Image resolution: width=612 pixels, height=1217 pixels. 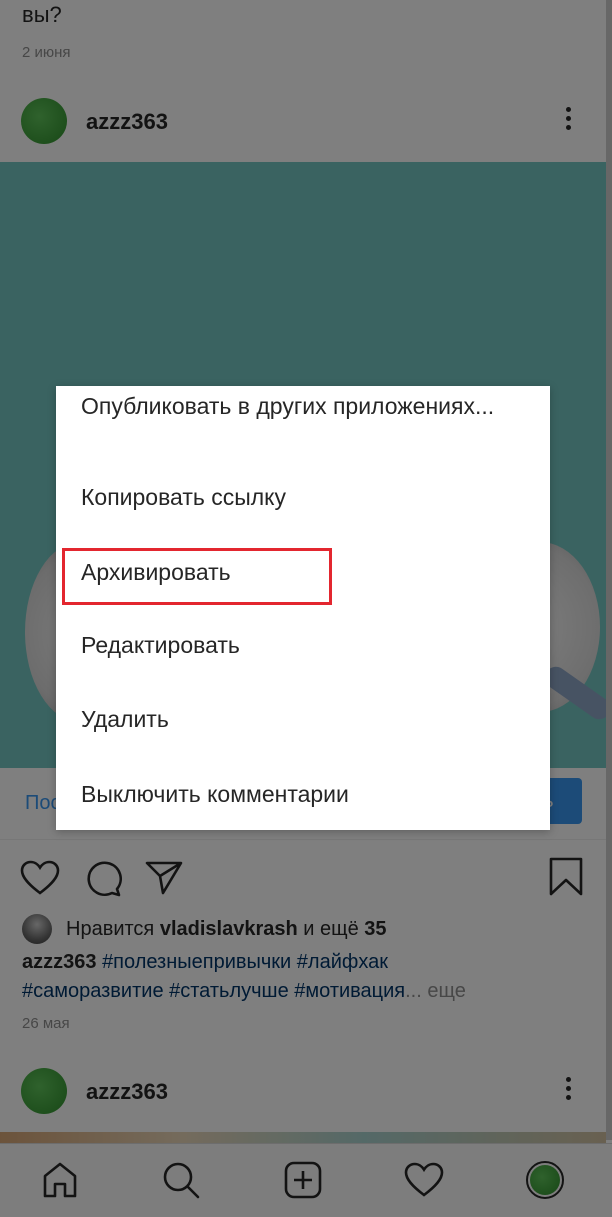 What do you see at coordinates (311, 497) in the screenshot?
I see `menu-item-copy-link: Копировать ссылку` at bounding box center [311, 497].